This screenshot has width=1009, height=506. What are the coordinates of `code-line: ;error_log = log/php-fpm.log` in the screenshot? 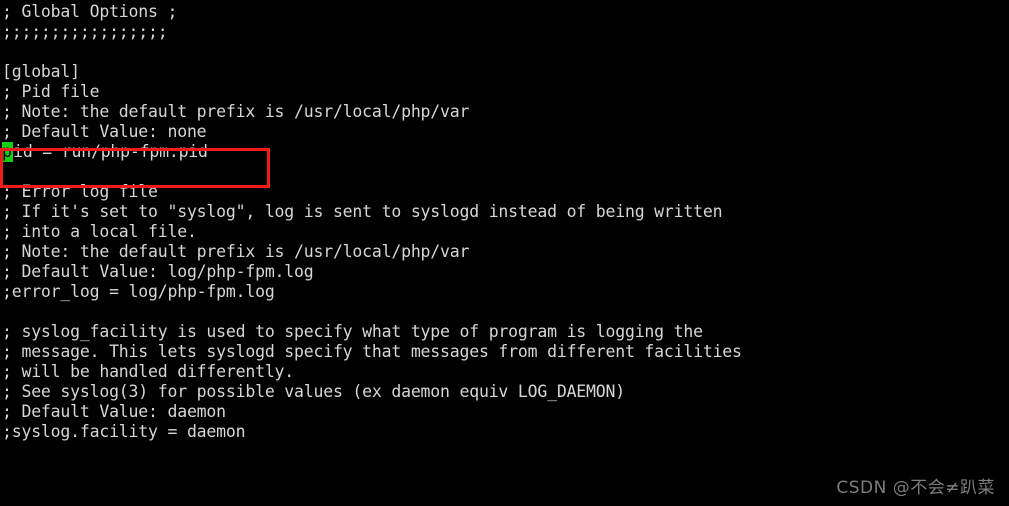 It's located at (138, 291).